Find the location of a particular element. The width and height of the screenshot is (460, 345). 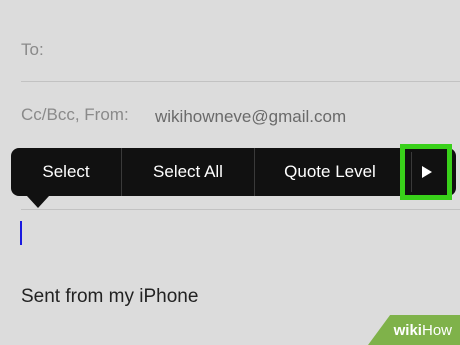

wikihow-watermark: wiki How is located at coordinates (414, 330).